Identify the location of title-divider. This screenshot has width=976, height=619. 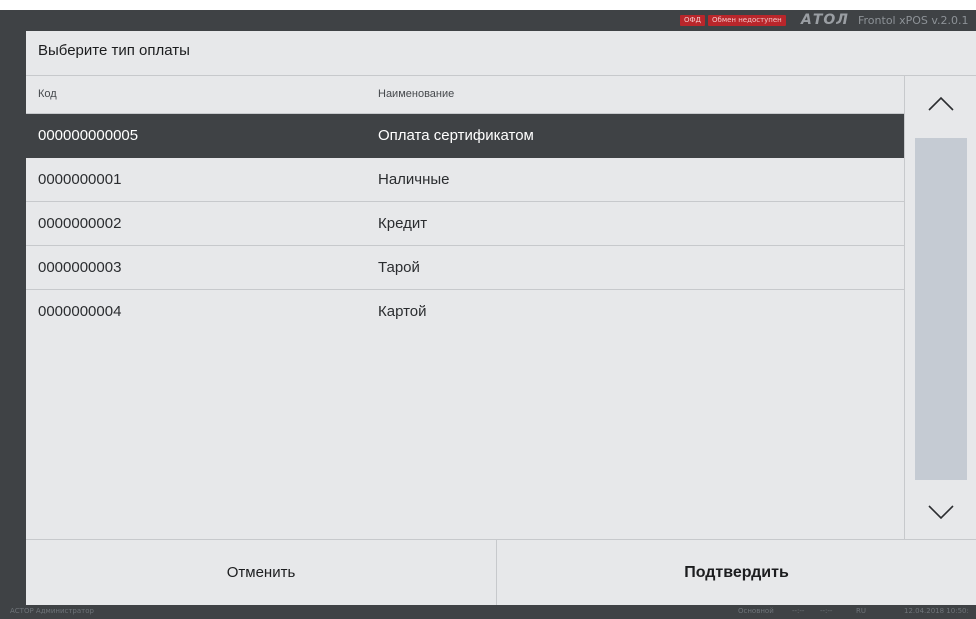
(501, 75).